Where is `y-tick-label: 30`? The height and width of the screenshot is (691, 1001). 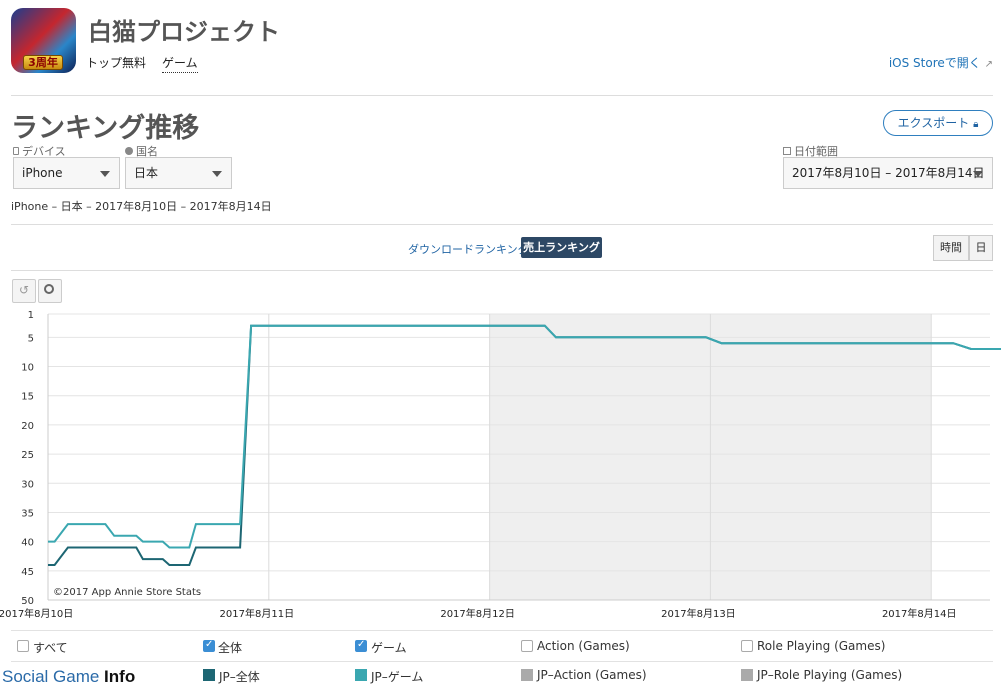 y-tick-label: 30 is located at coordinates (27, 484).